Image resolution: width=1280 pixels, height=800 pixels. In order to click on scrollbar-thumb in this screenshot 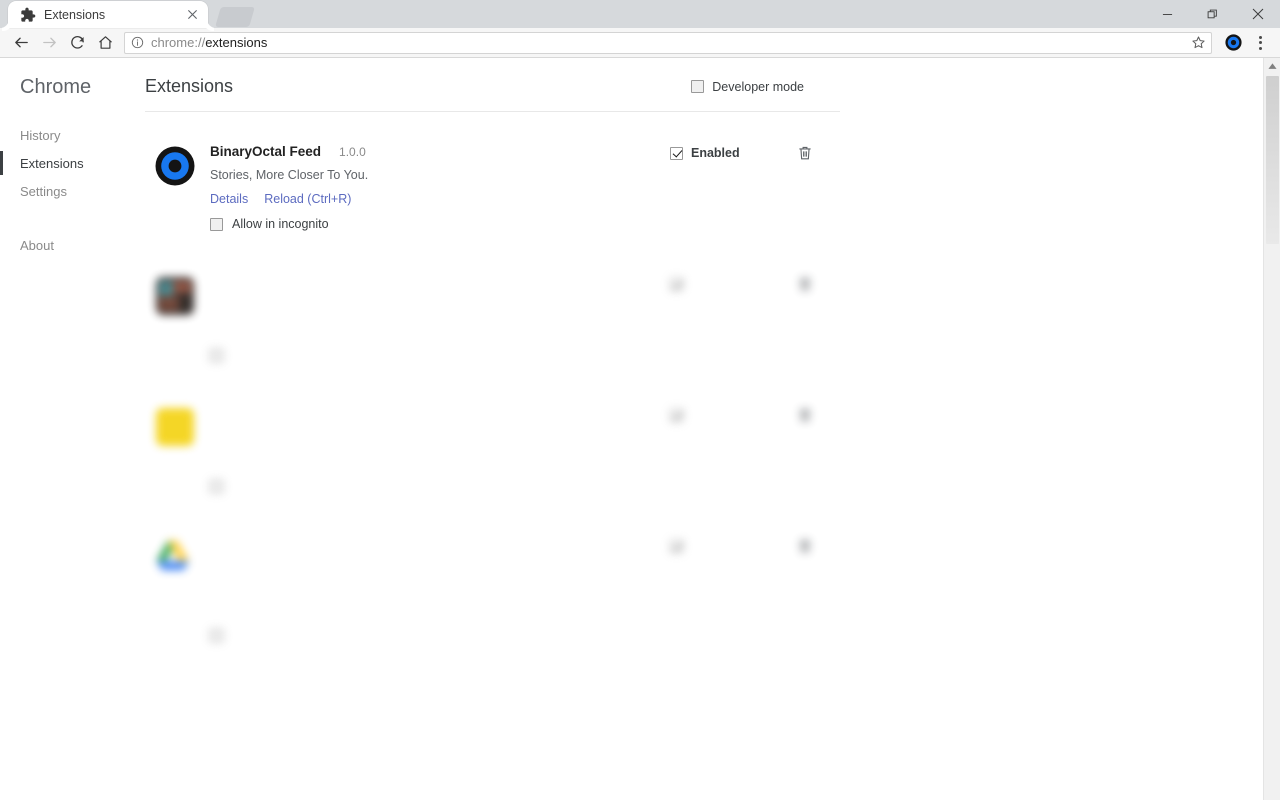, I will do `click(1272, 160)`.